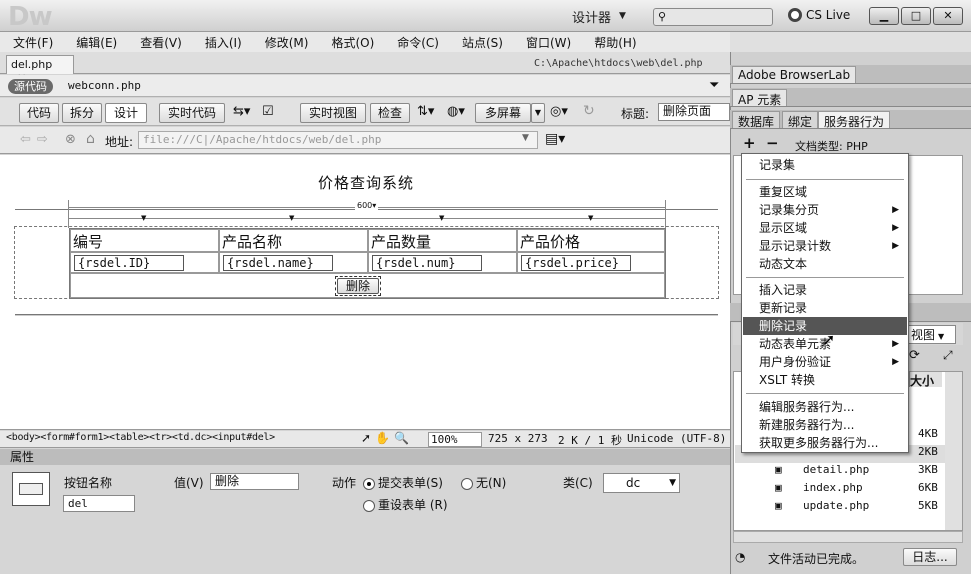 This screenshot has height=574, width=971. Describe the element at coordinates (555, 139) in the screenshot. I see `options-menu-icon: ▤▾` at that location.